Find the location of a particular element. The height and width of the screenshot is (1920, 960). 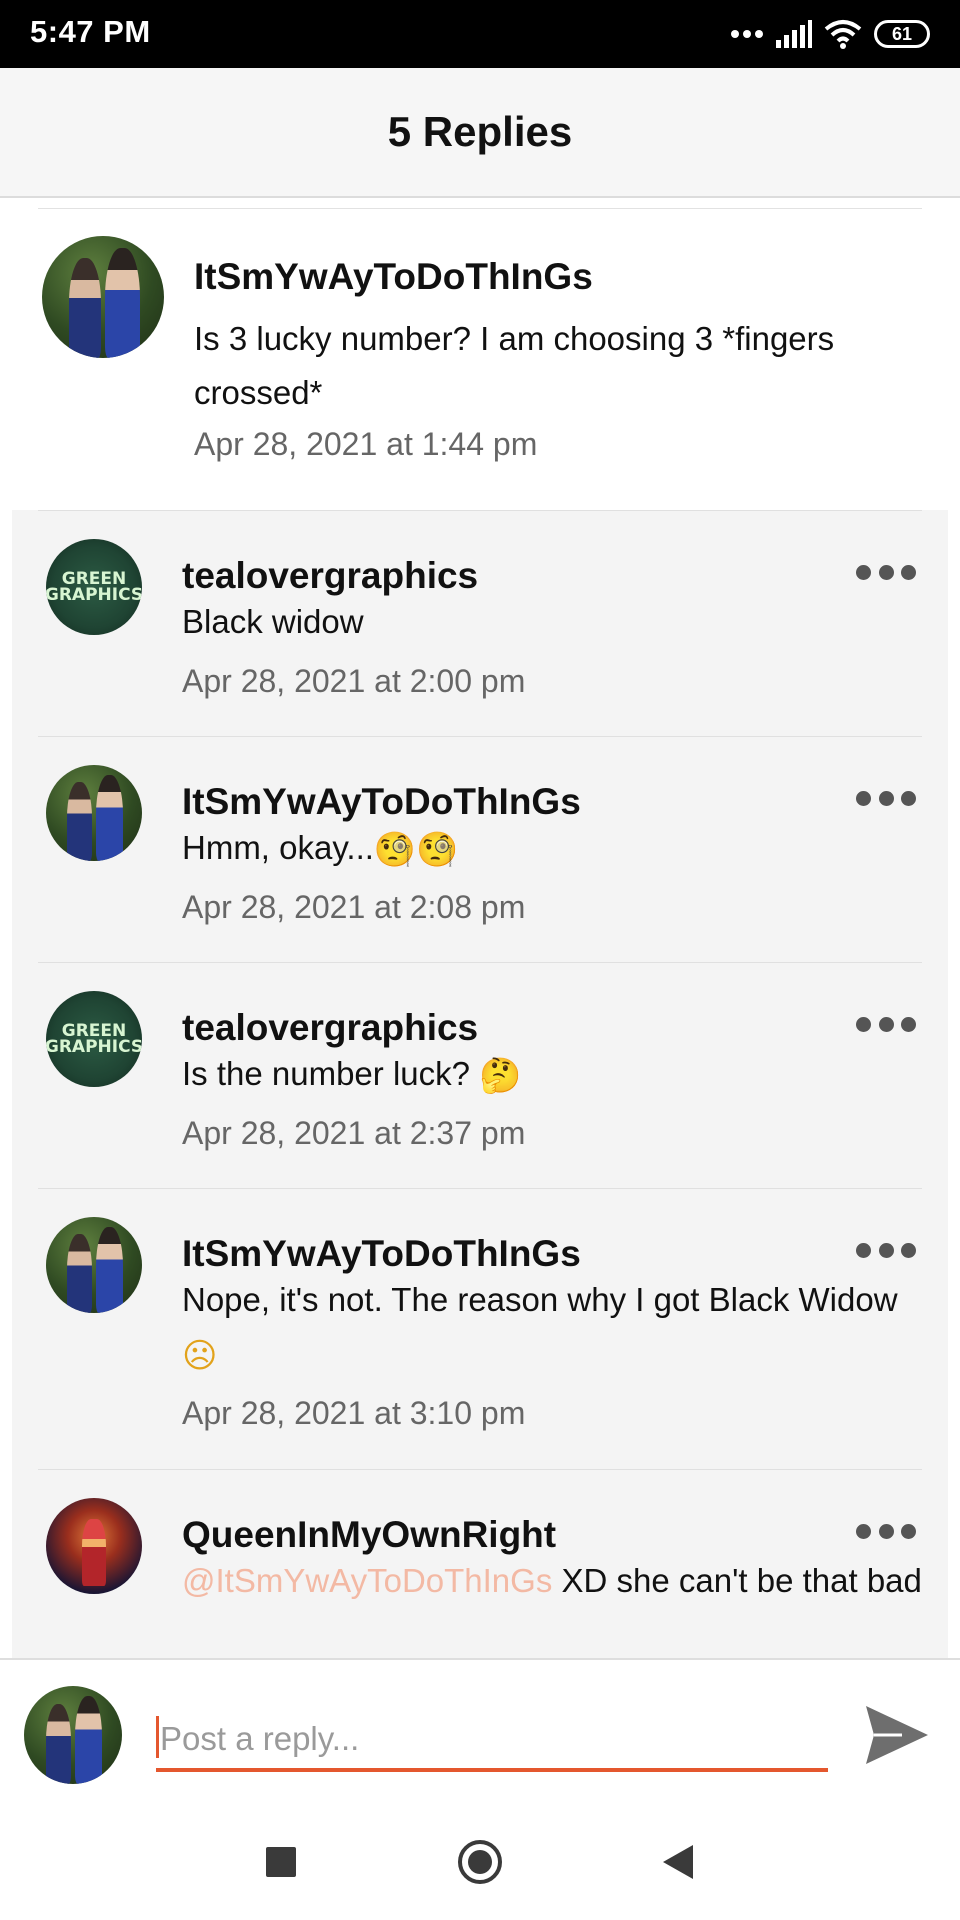

back-triangle-icon is located at coordinates (678, 1862).